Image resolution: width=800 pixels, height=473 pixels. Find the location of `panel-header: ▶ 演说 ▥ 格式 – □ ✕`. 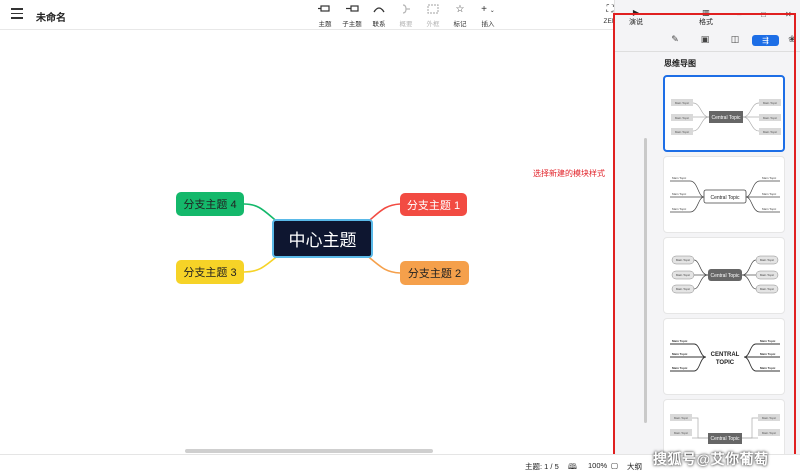

panel-header: ▶ 演说 ▥ 格式 – □ ✕ is located at coordinates (707, 15).